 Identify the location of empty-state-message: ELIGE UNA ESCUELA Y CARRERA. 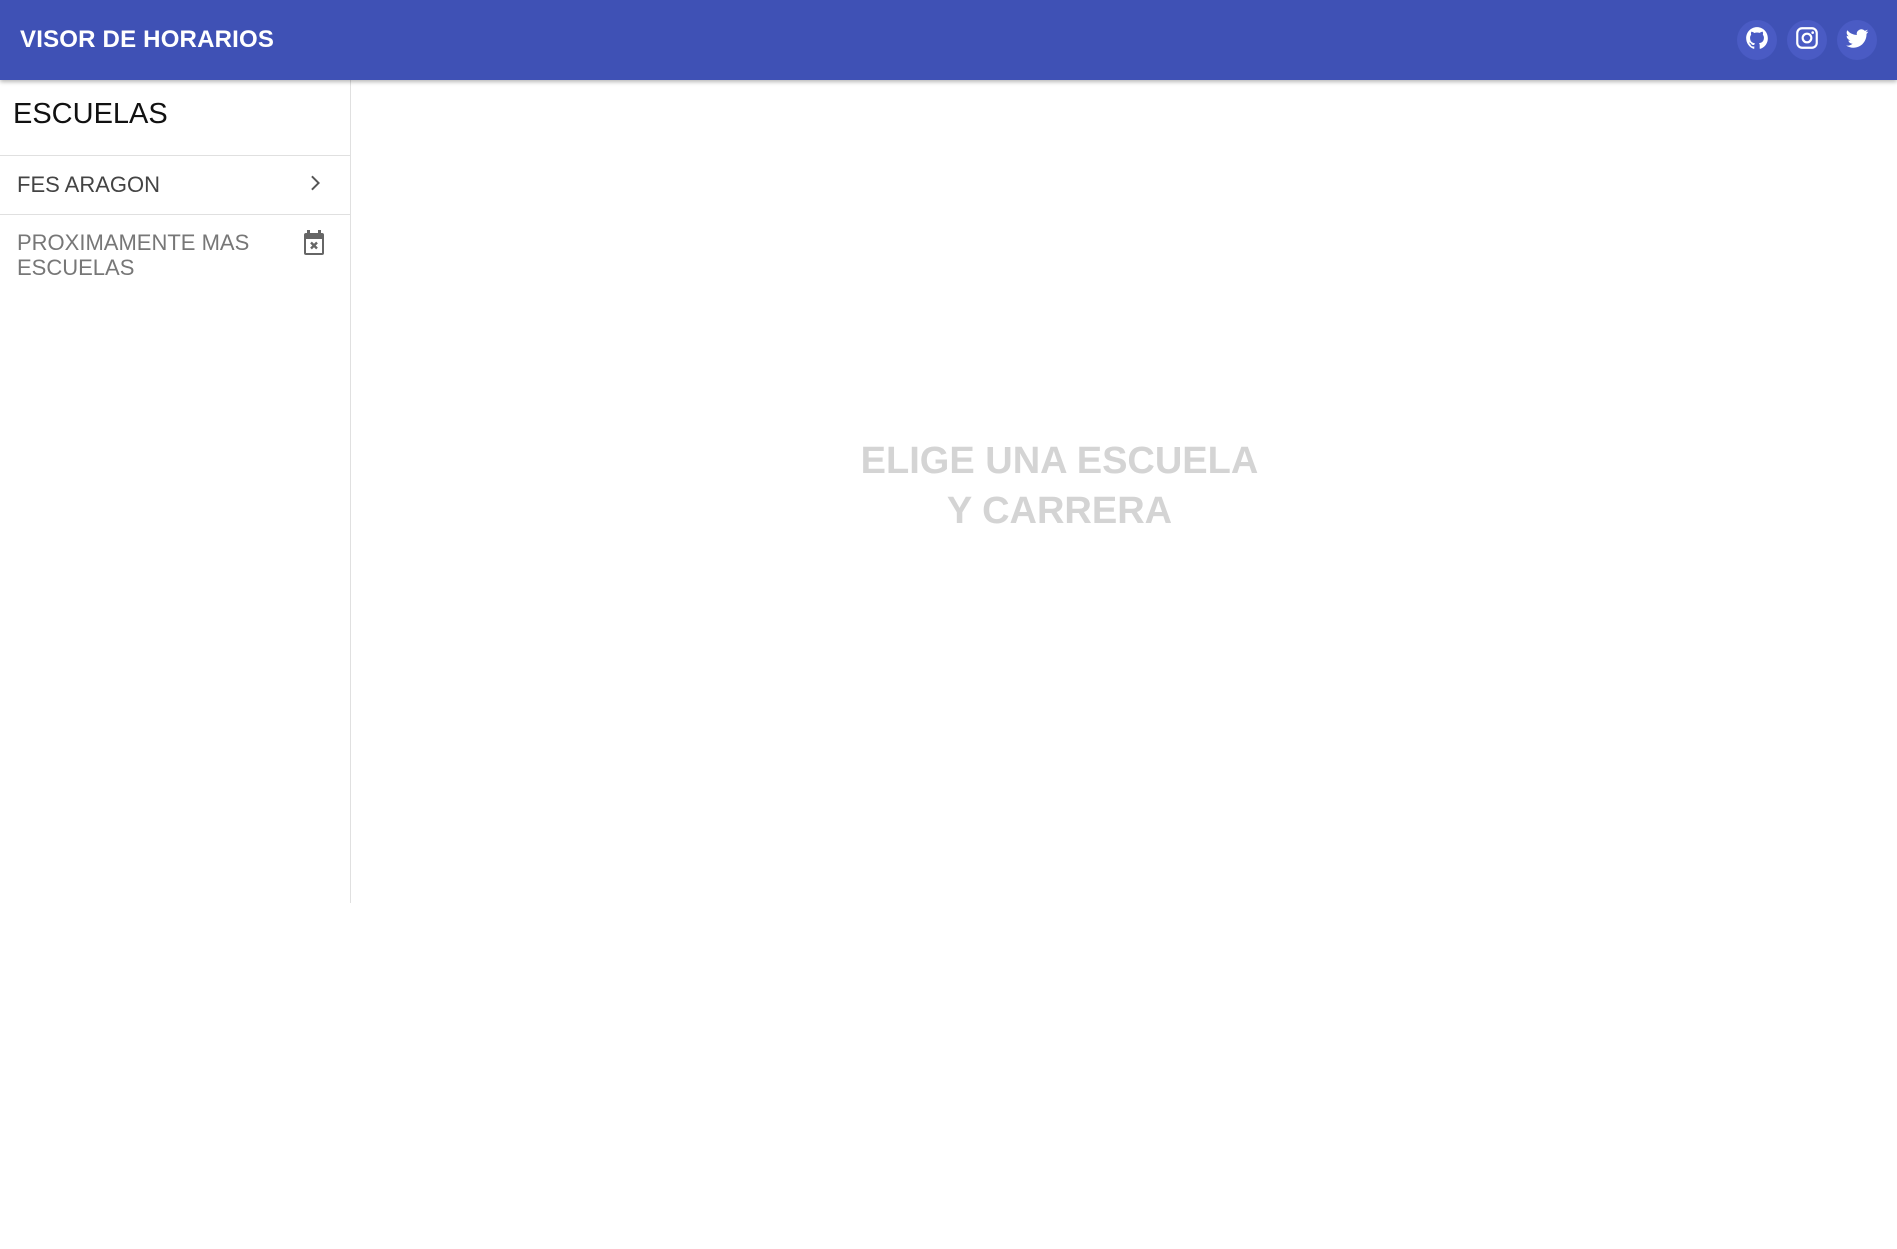
(1124, 486).